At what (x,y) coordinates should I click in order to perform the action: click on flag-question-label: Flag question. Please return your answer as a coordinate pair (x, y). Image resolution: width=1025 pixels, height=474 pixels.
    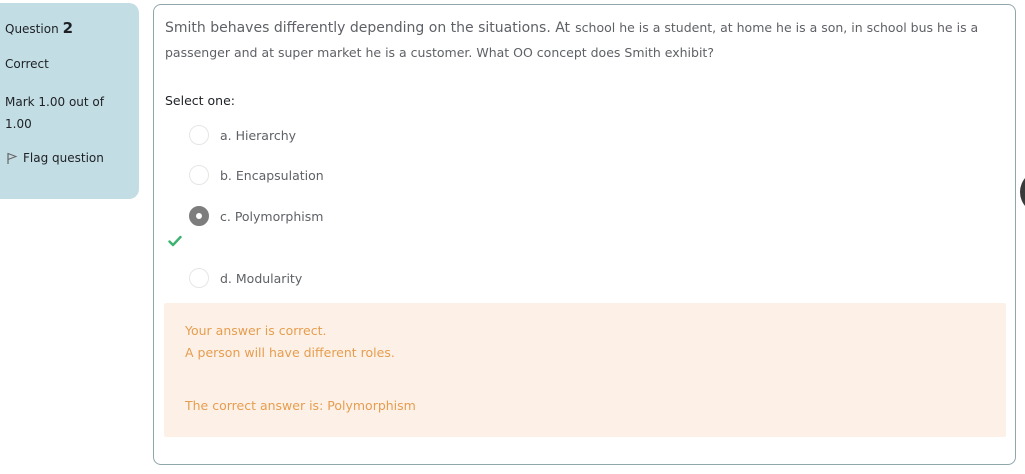
    Looking at the image, I should click on (63, 158).